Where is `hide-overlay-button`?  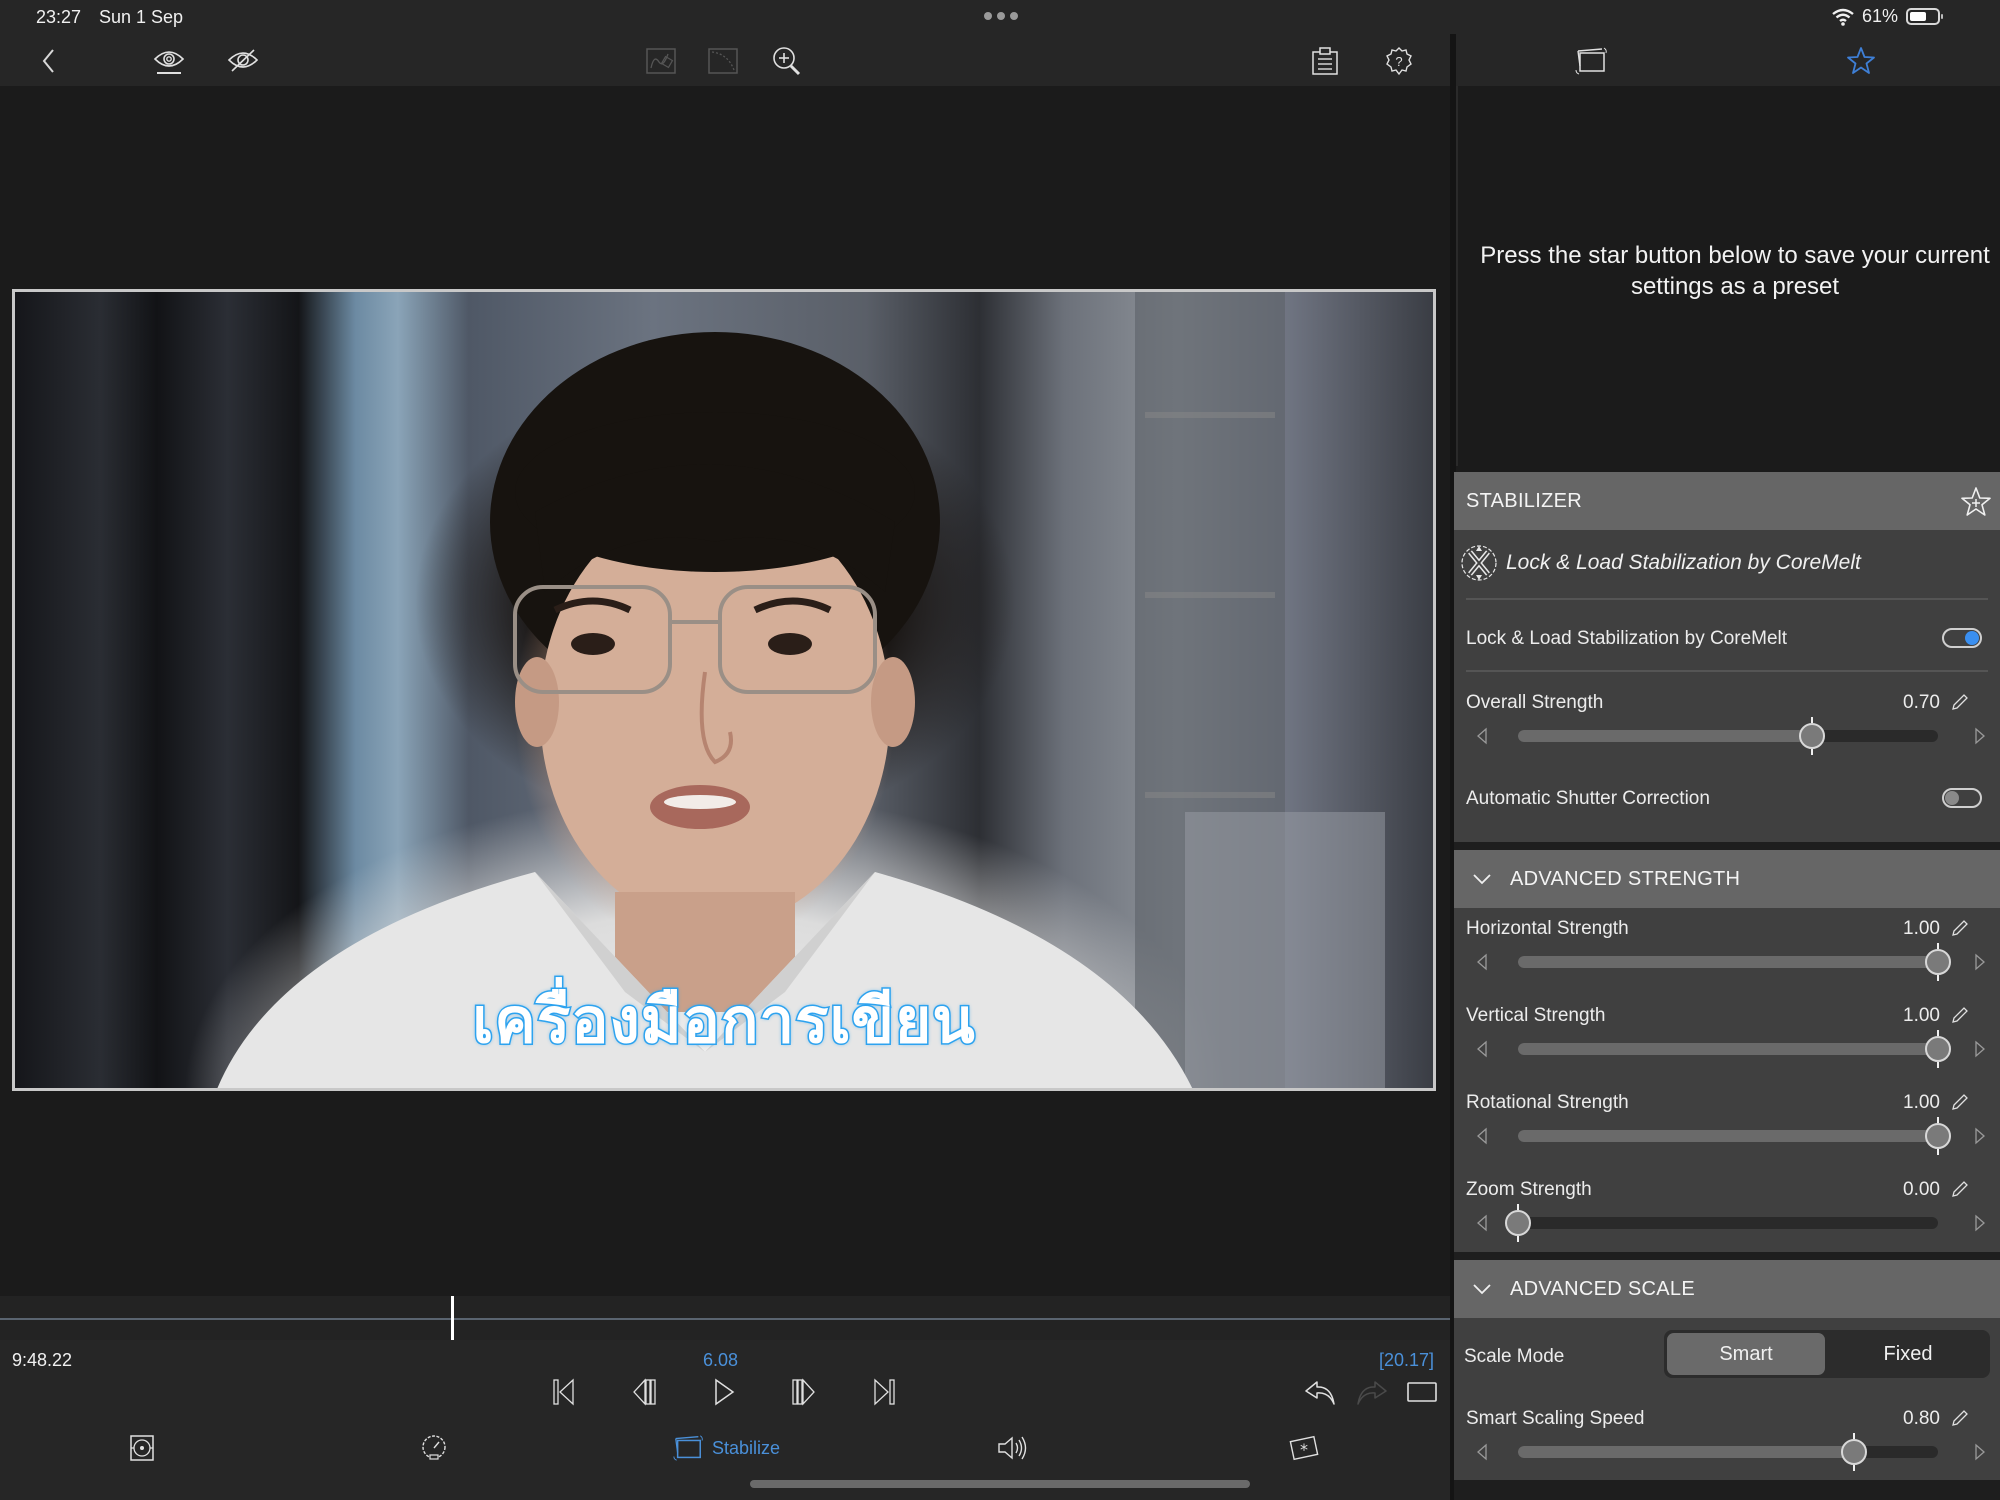 hide-overlay-button is located at coordinates (243, 61).